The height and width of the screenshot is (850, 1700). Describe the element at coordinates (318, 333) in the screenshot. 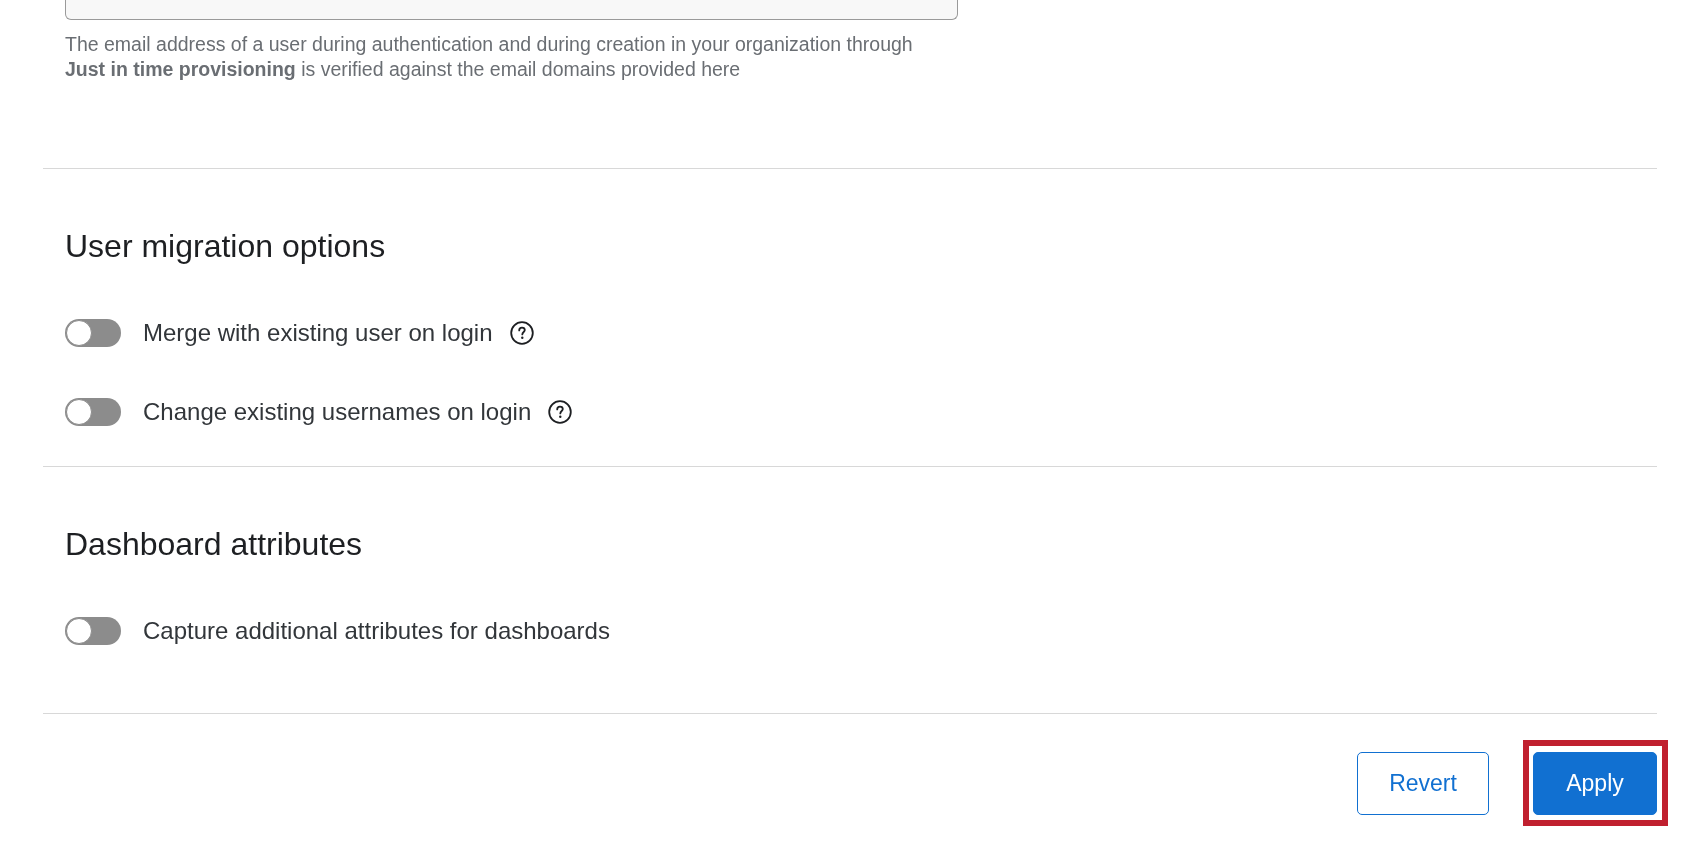

I see `toggle-label: Merge with existing user on login` at that location.